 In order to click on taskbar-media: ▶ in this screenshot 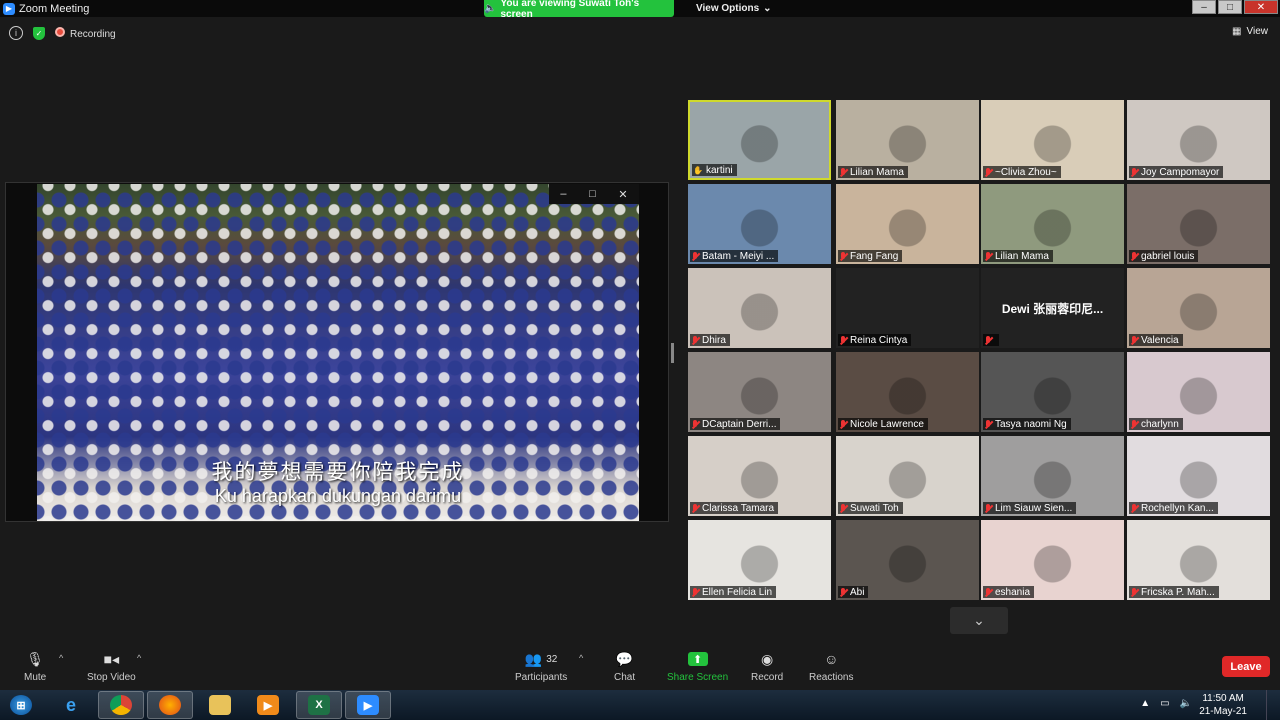, I will do `click(268, 705)`.